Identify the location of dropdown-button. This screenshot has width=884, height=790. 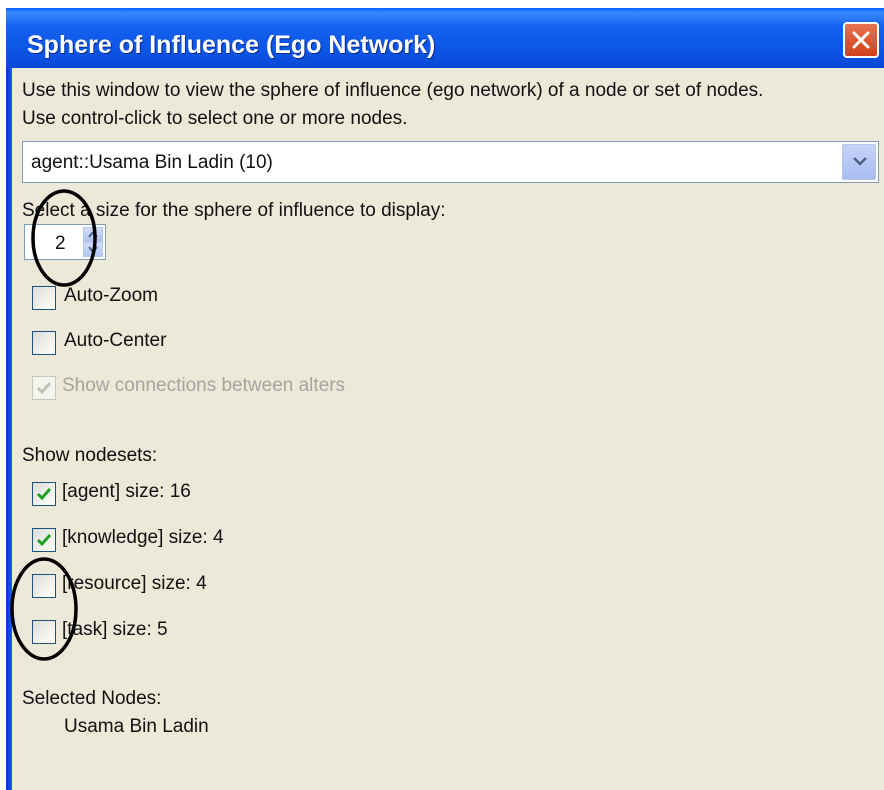
(859, 162).